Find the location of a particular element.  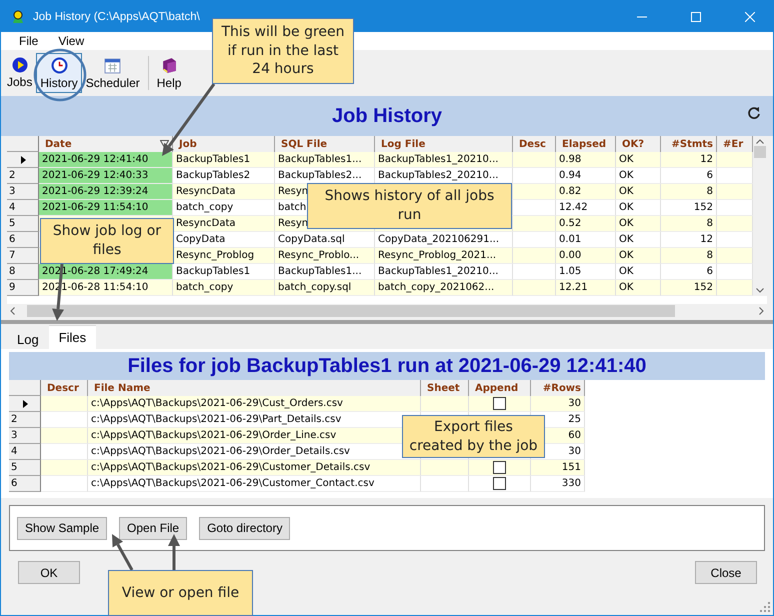

refresh-icon is located at coordinates (754, 113).